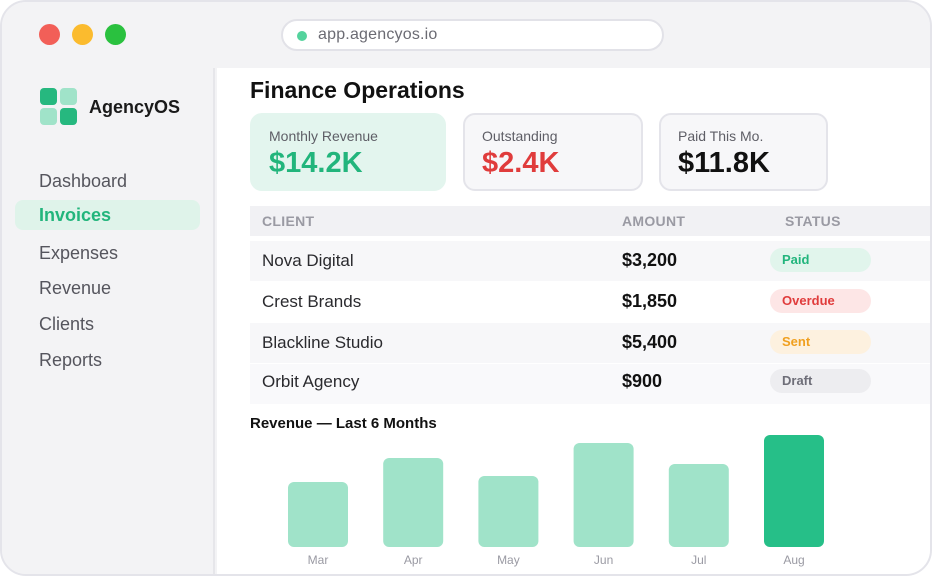 Image resolution: width=935 pixels, height=579 pixels. I want to click on bar-apr, so click(413, 502).